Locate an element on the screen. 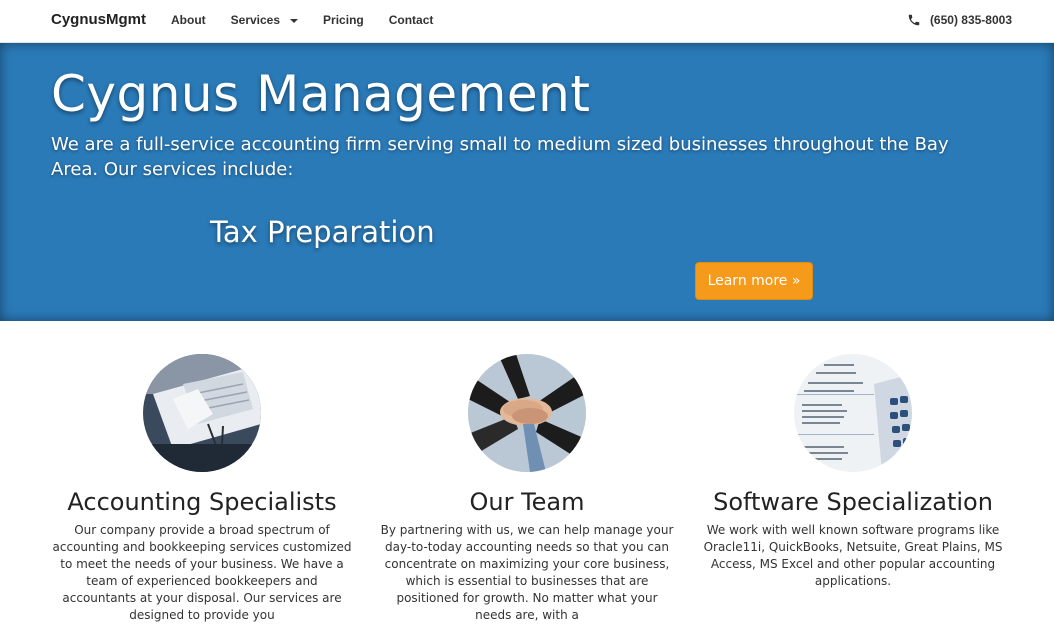 The image size is (1054, 624). calculator-form-photo is located at coordinates (853, 413).